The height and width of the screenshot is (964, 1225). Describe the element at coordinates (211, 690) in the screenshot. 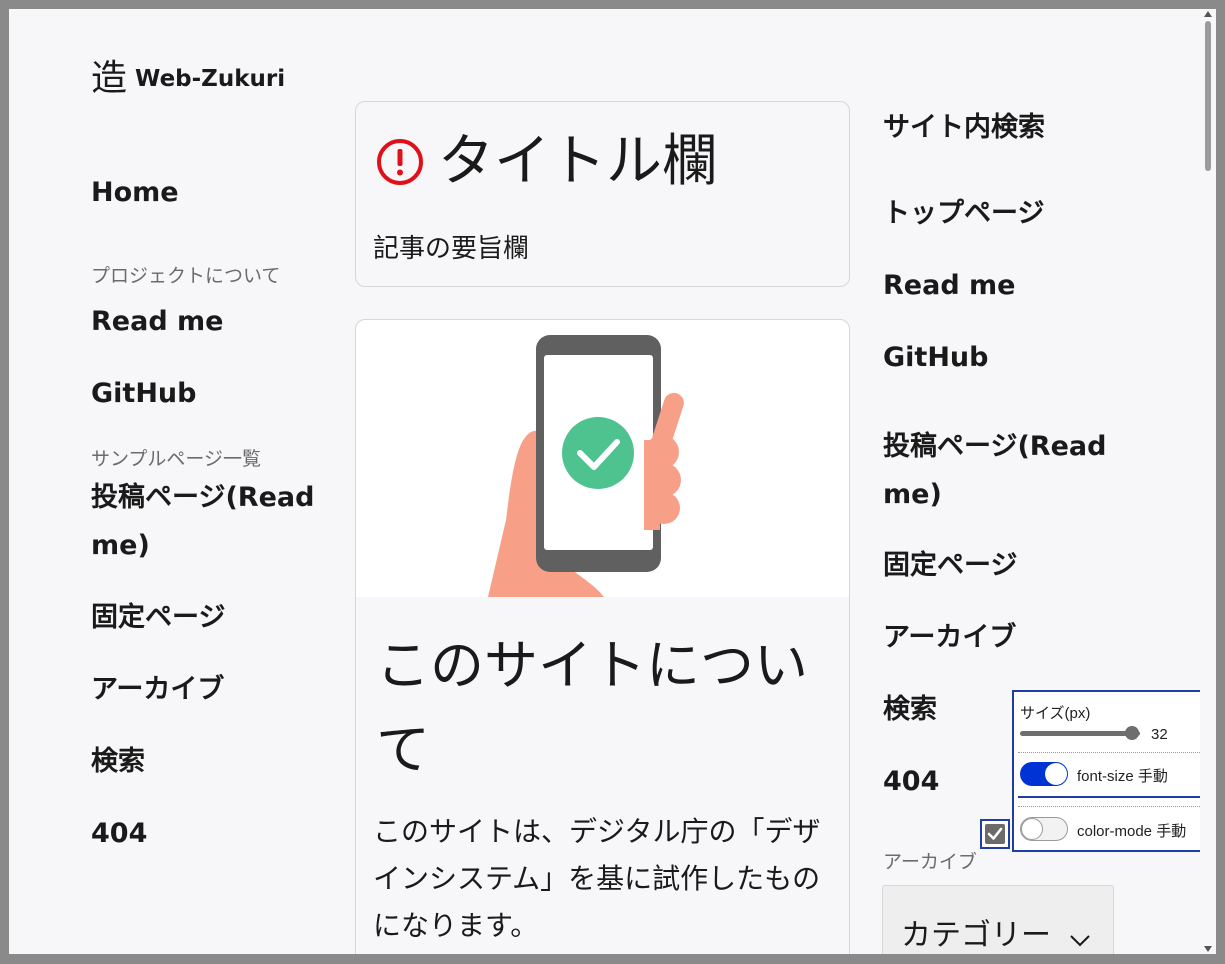

I see `nav-archive: アーカイブ` at that location.